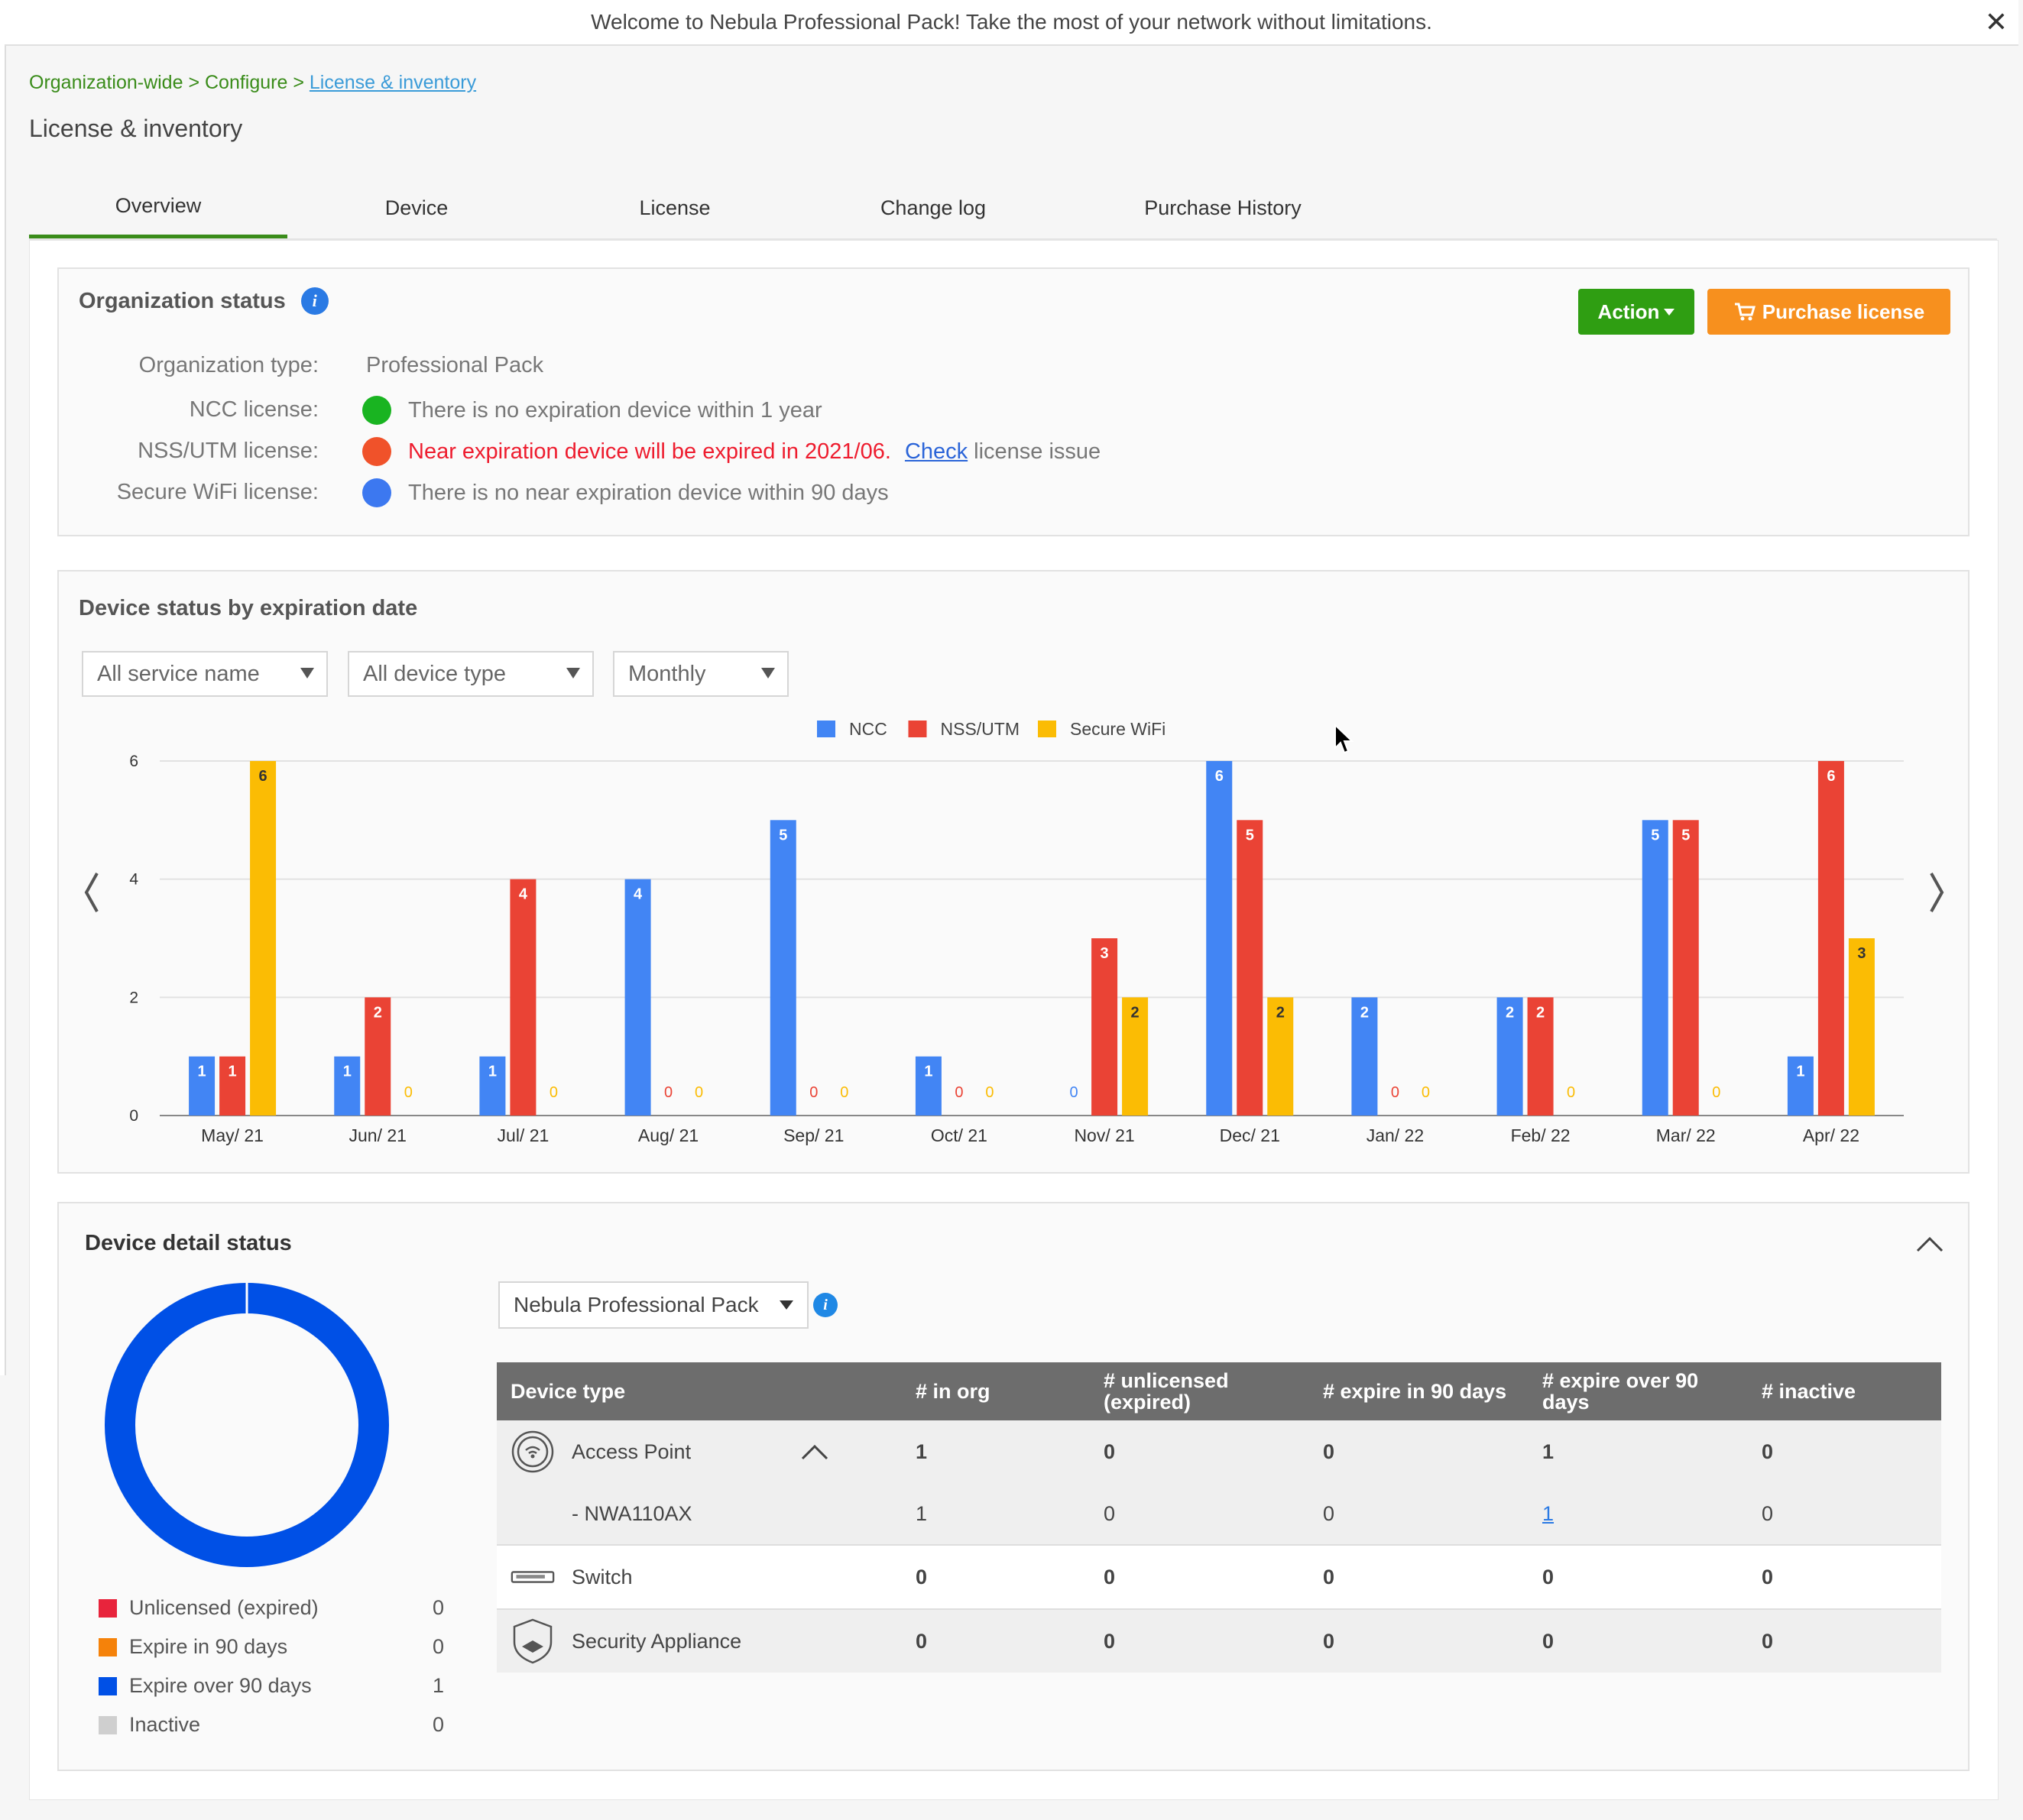 This screenshot has height=1820, width=2023. Describe the element at coordinates (1548, 1513) in the screenshot. I see `expire-over-90-link: 1` at that location.